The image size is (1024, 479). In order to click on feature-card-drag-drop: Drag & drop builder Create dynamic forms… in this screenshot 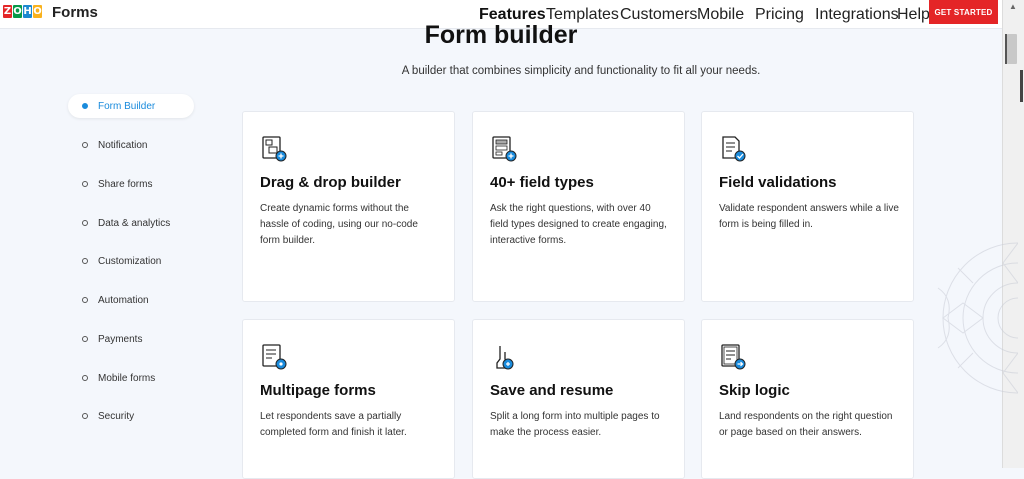, I will do `click(348, 206)`.